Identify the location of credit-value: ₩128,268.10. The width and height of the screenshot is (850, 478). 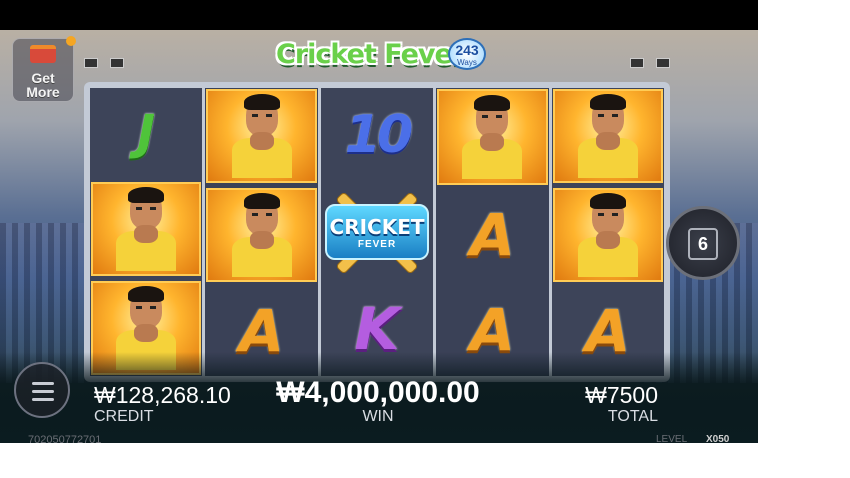
(162, 395).